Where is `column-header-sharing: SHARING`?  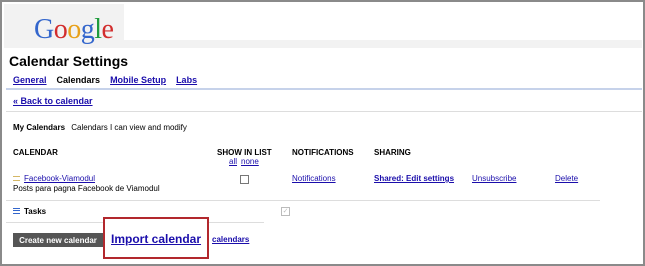 column-header-sharing: SHARING is located at coordinates (392, 152).